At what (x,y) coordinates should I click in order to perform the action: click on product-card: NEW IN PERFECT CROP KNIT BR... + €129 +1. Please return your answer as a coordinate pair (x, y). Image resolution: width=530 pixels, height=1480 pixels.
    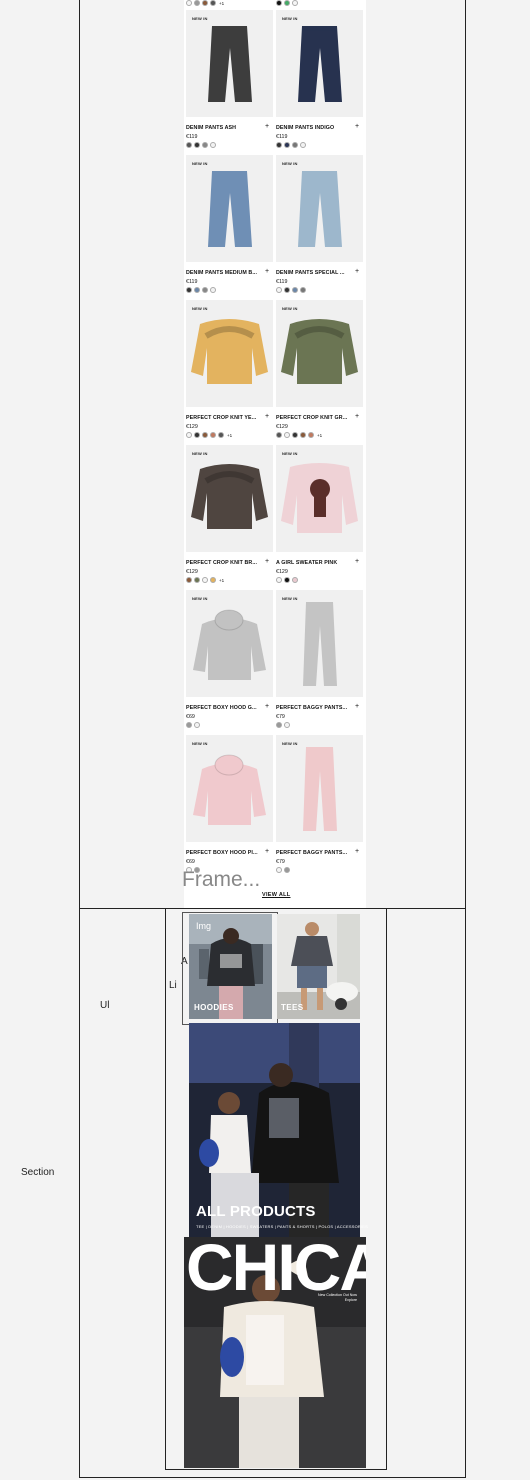
    Looking at the image, I should click on (228, 517).